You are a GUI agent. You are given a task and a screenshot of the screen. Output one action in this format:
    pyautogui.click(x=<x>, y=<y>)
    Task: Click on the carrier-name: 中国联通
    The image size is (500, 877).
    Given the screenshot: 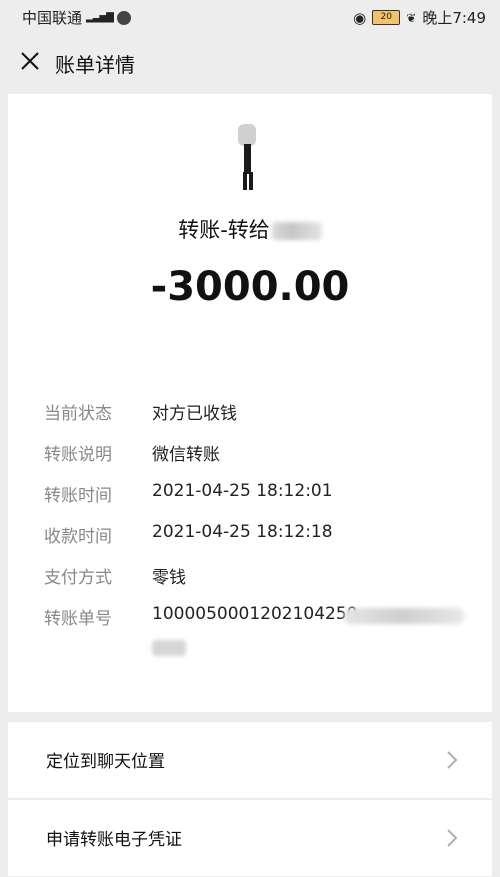 What is the action you would take?
    pyautogui.click(x=52, y=18)
    